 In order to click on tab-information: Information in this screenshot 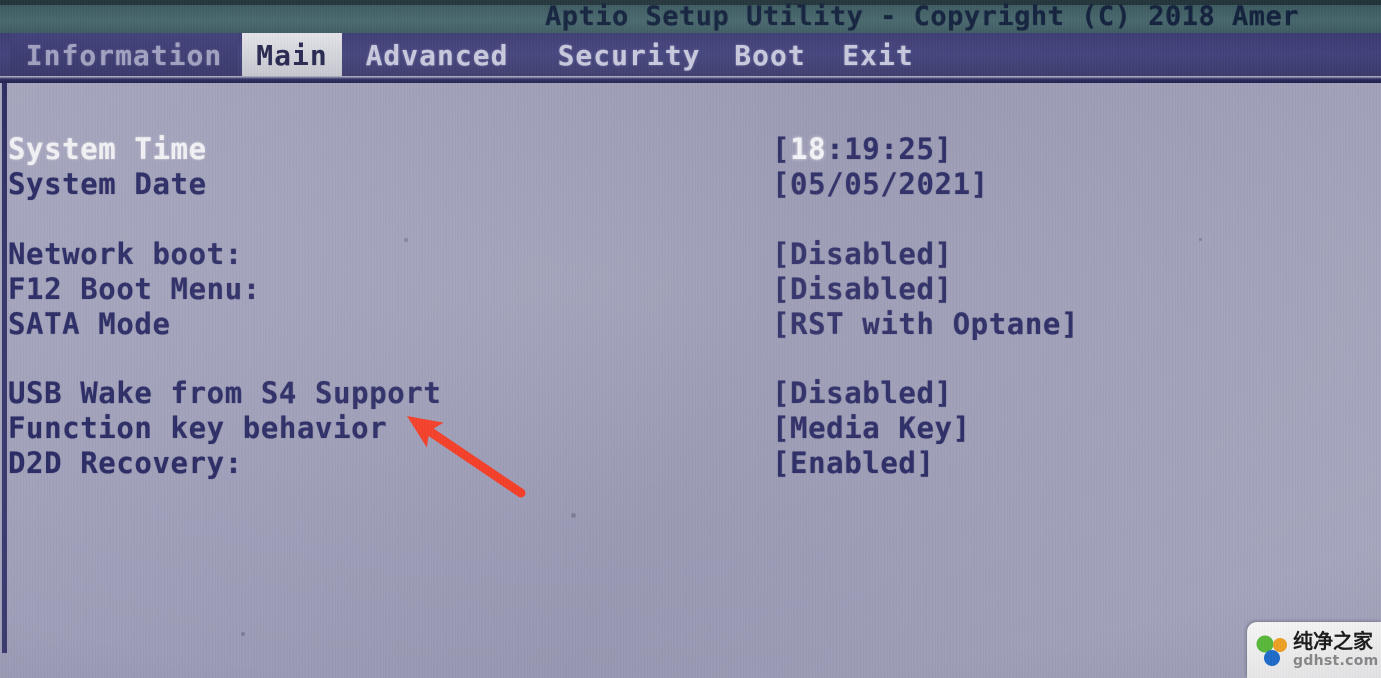, I will do `click(124, 55)`.